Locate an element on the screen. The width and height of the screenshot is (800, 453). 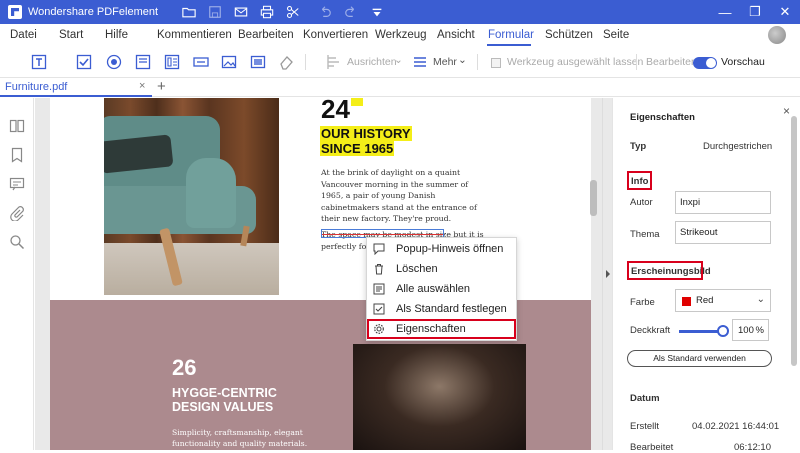
keep-tool-checkbox is located at coordinates (496, 63).